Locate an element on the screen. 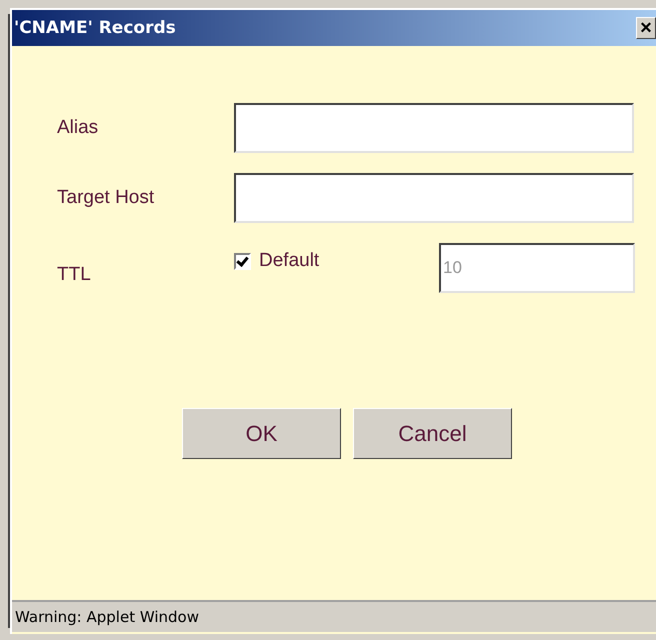 The image size is (656, 640). field-label: TTL is located at coordinates (74, 274).